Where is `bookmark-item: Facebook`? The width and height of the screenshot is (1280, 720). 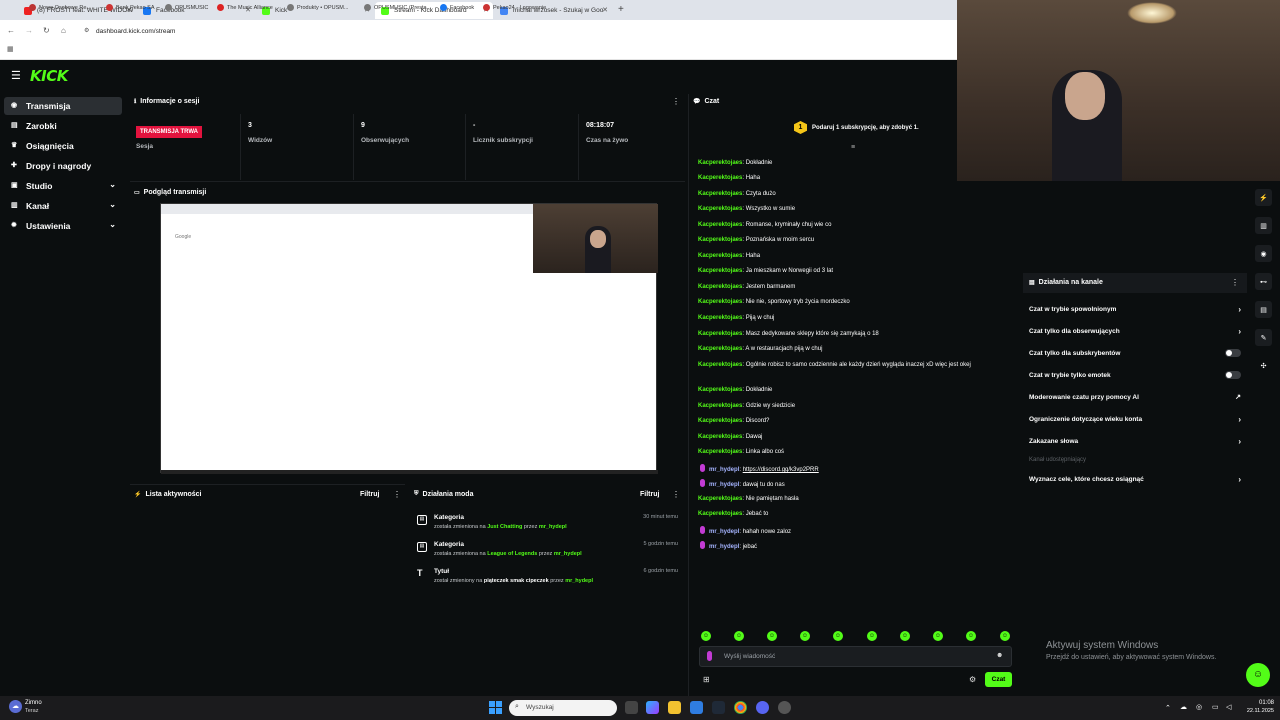
bookmark-item: Facebook is located at coordinates (457, 7).